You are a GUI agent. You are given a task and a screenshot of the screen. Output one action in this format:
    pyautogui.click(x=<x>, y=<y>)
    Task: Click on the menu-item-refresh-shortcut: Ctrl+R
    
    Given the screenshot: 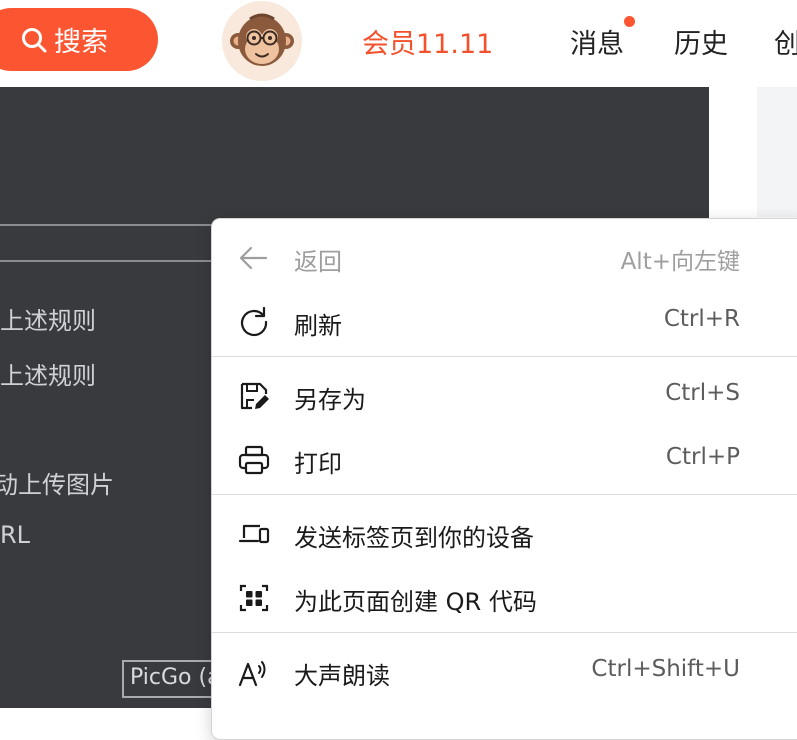 What is the action you would take?
    pyautogui.click(x=701, y=319)
    